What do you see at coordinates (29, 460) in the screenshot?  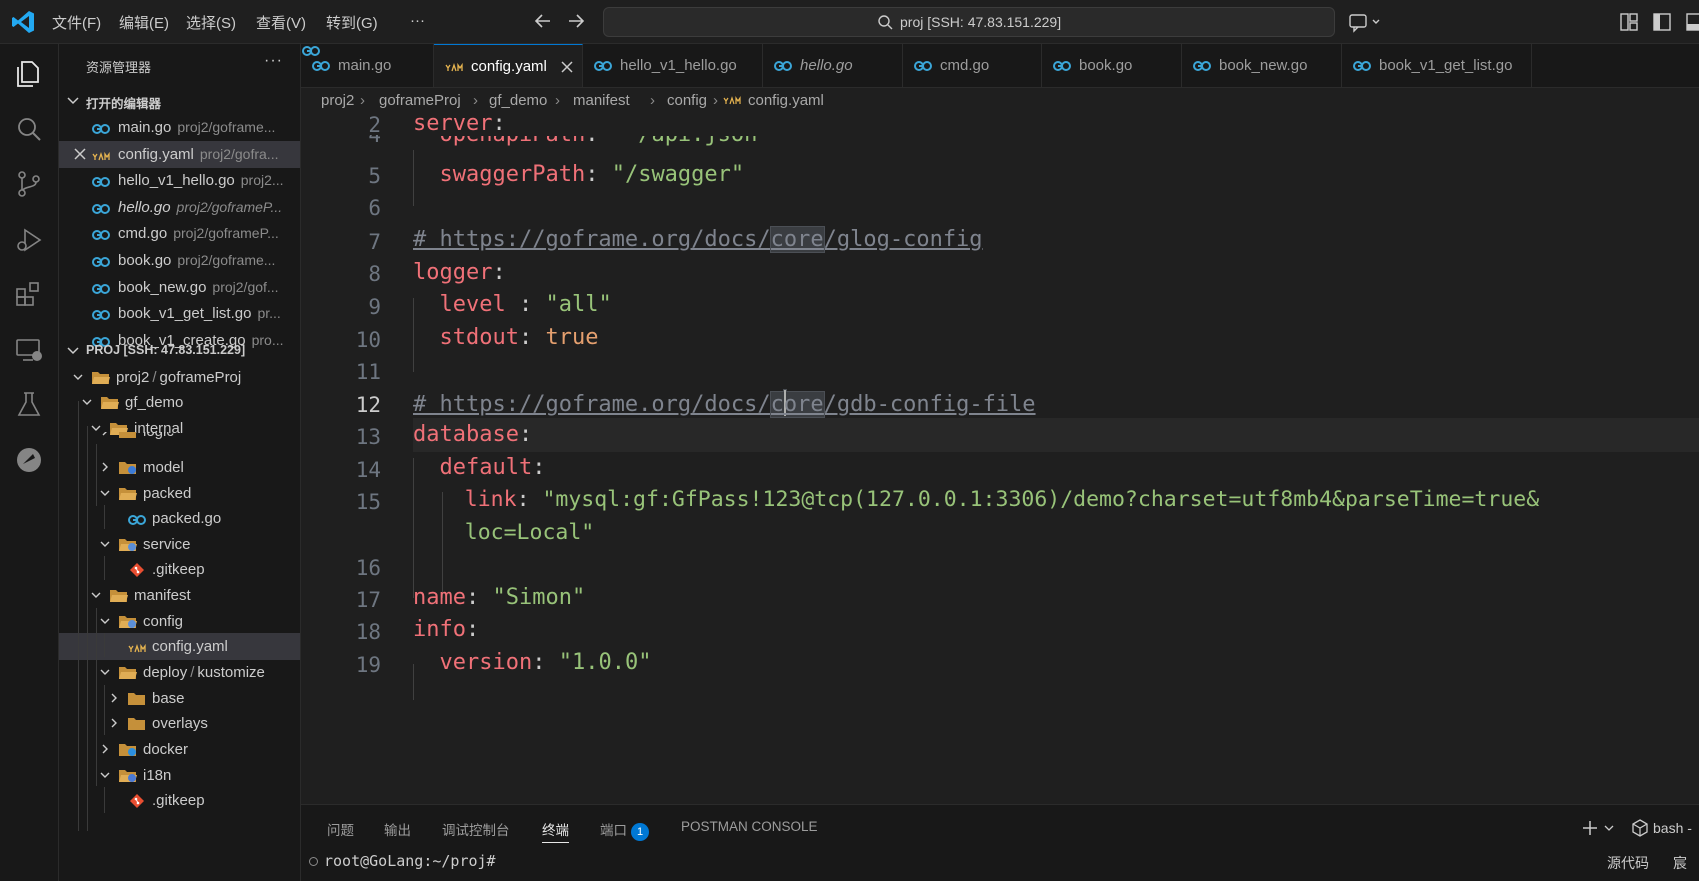 I see `postman-icon` at bounding box center [29, 460].